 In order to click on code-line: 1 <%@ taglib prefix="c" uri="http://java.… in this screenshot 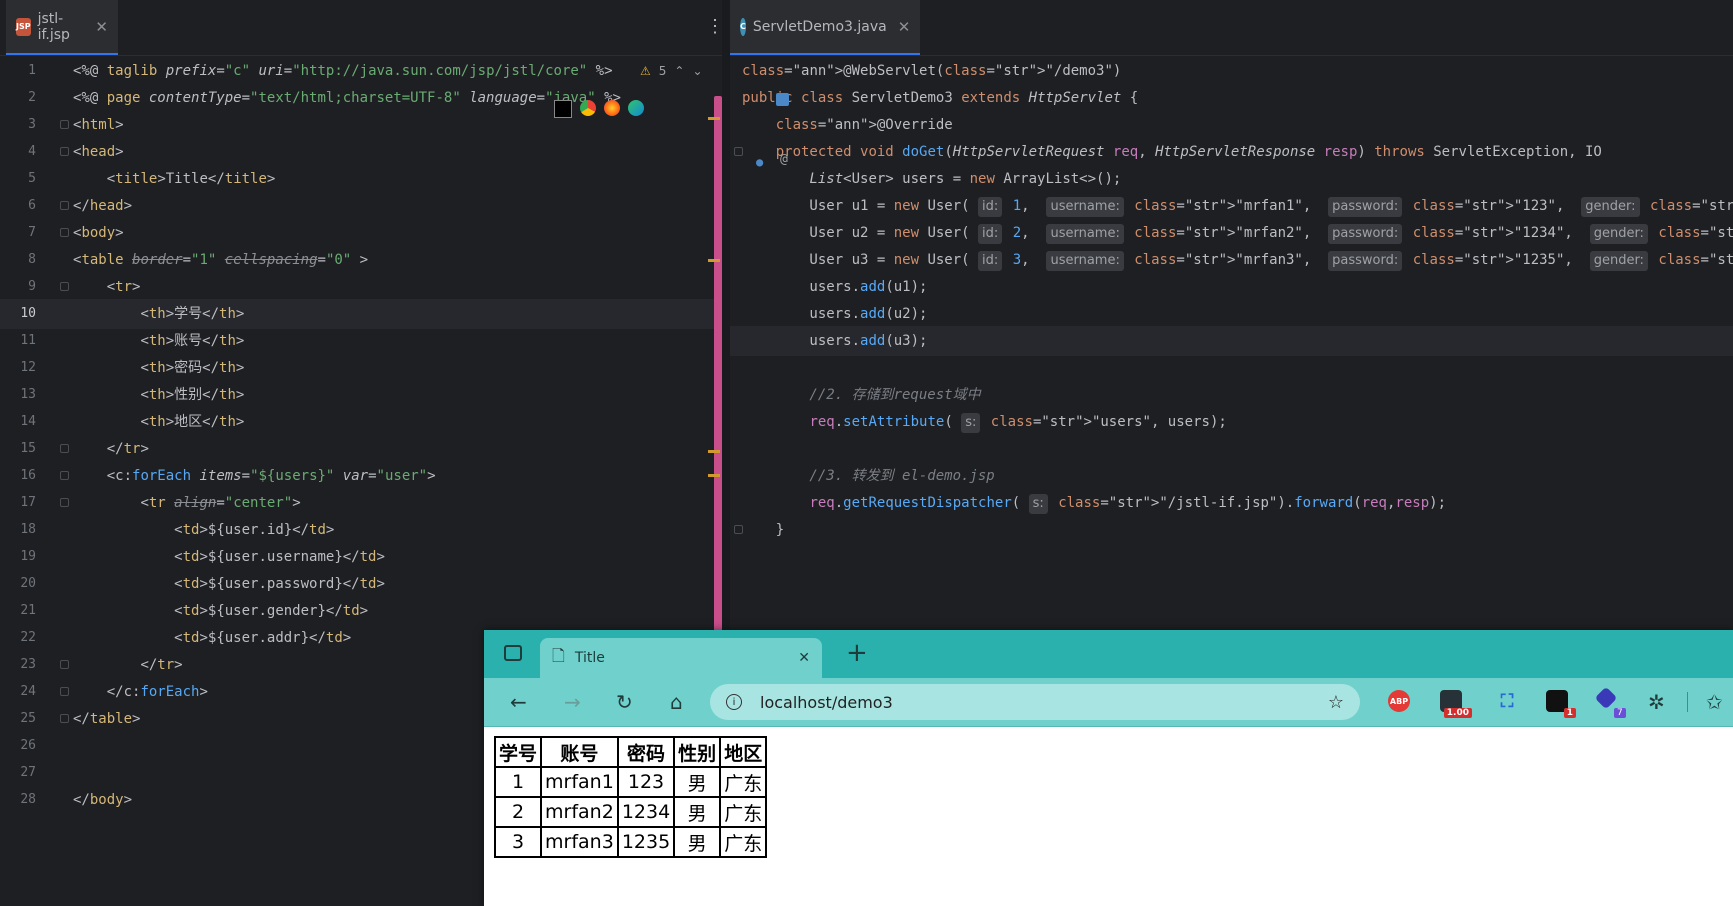, I will do `click(361, 71)`.